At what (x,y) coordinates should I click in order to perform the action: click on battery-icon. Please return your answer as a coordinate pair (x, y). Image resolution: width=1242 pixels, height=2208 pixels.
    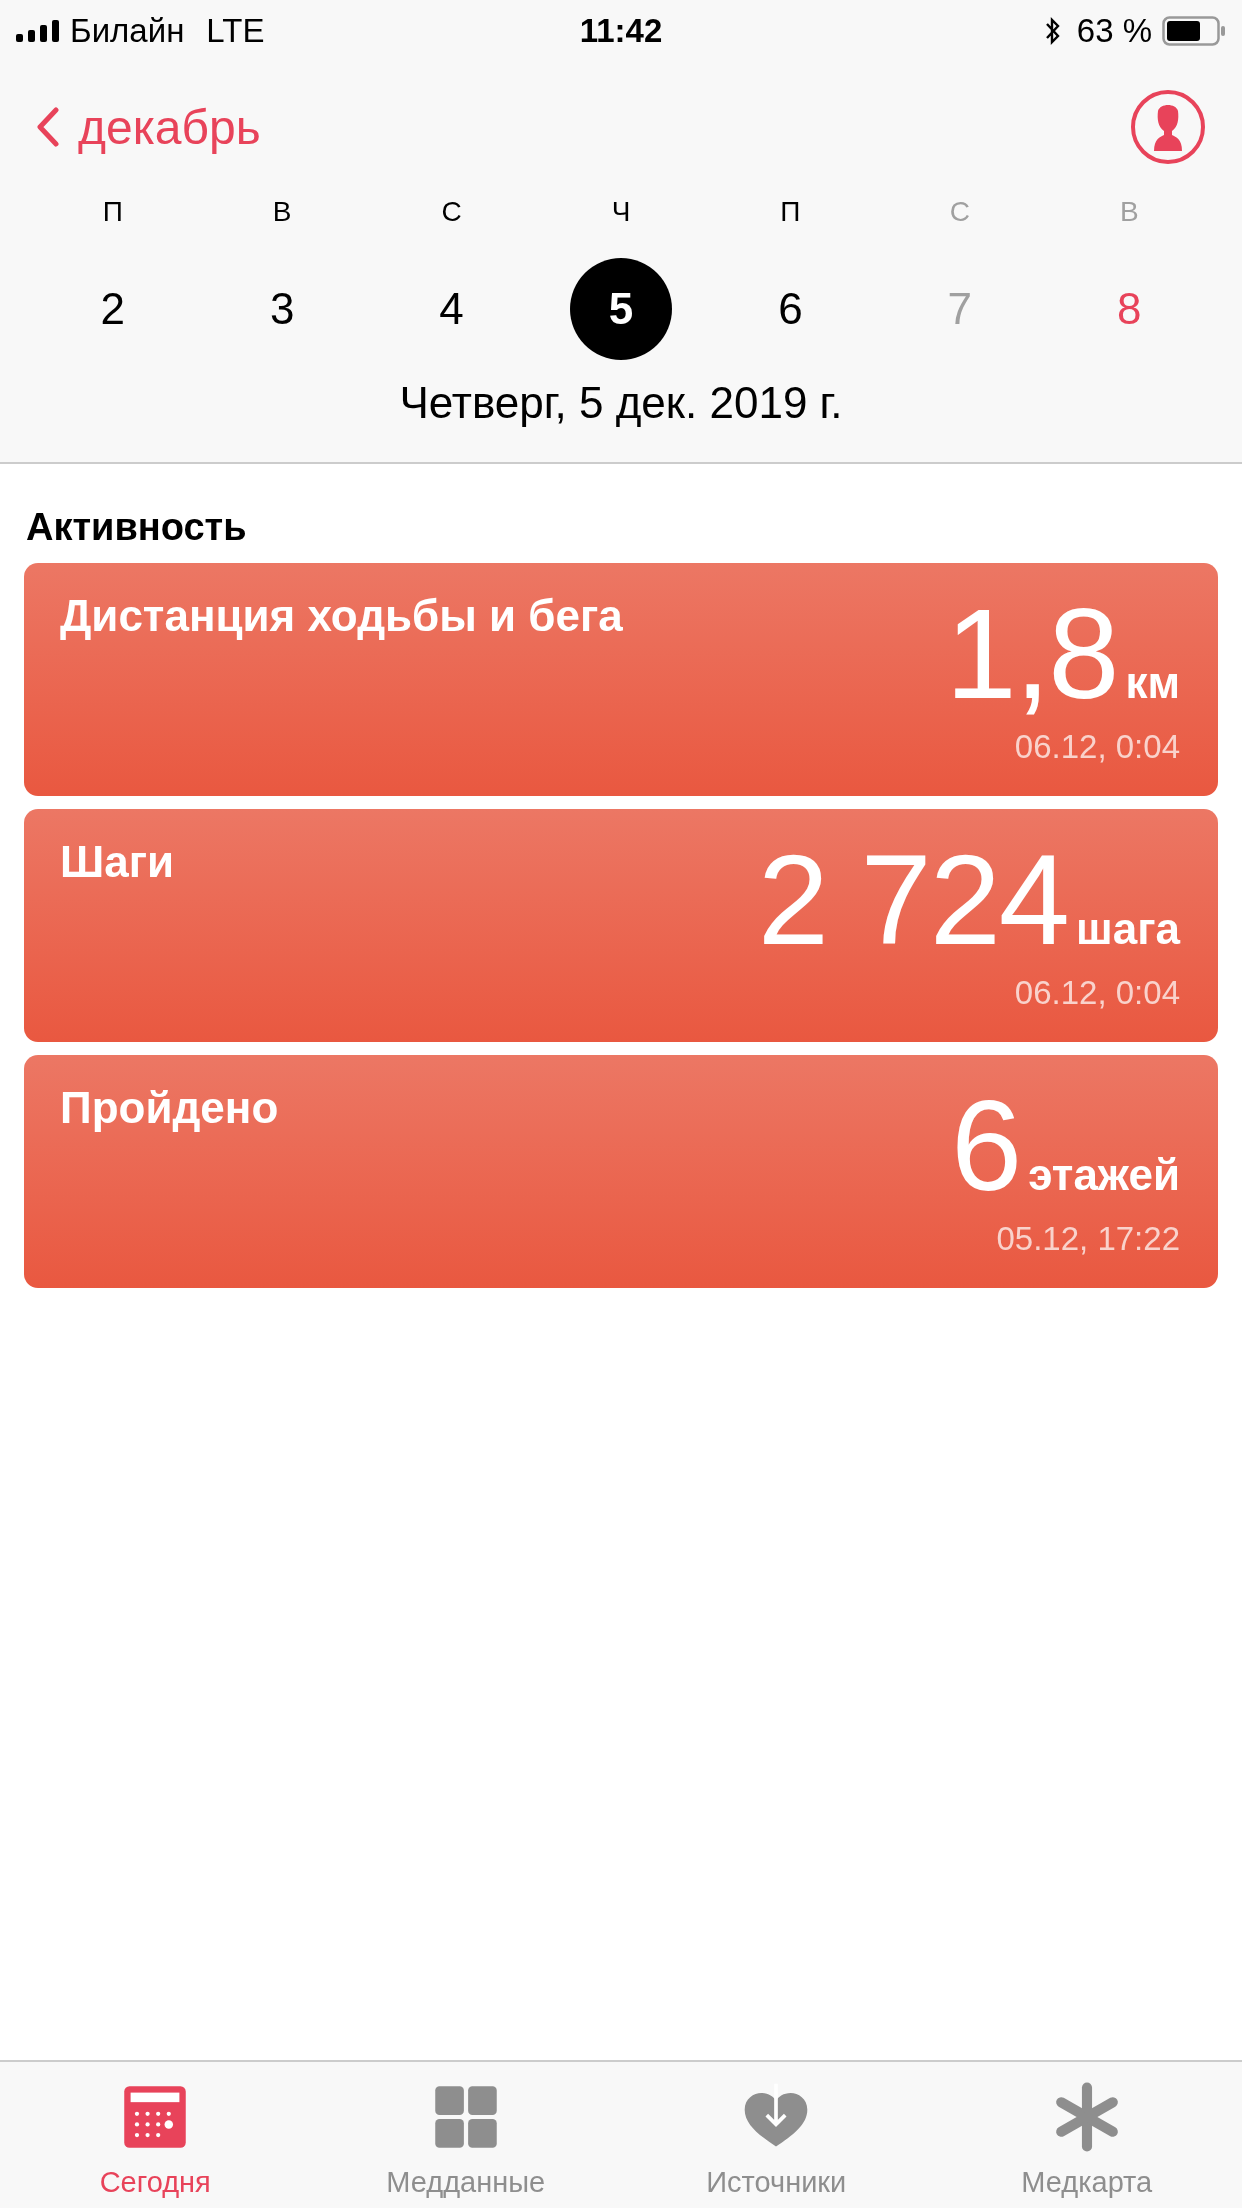
    Looking at the image, I should click on (1194, 31).